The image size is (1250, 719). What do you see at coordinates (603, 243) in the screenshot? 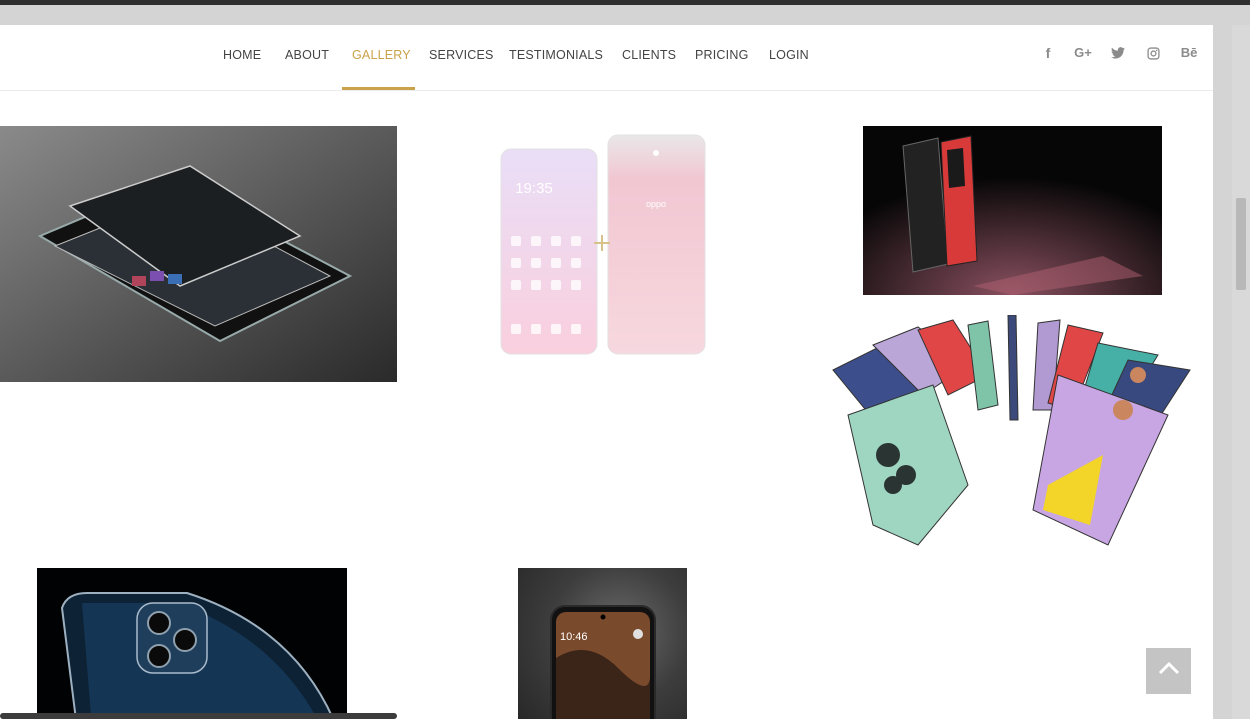
I see `oppo-phones-image: oppo 19:35` at bounding box center [603, 243].